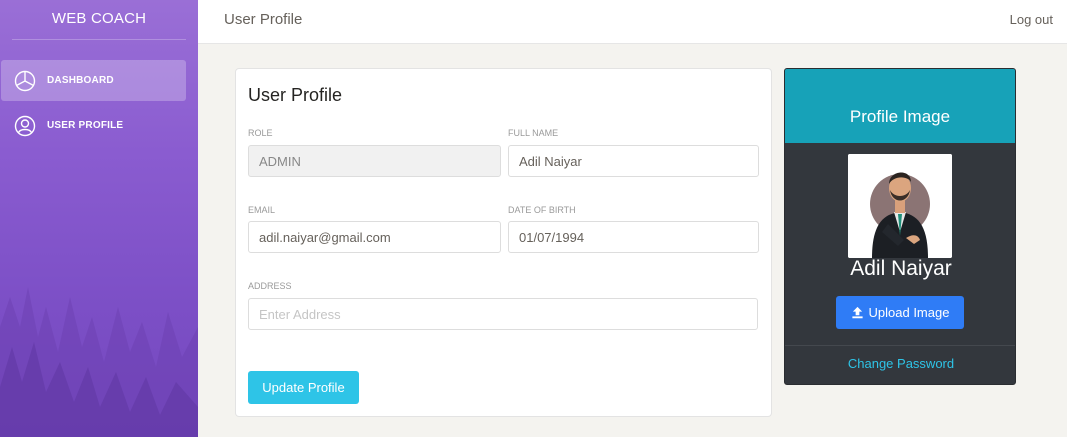 This screenshot has width=1067, height=437. What do you see at coordinates (85, 125) in the screenshot?
I see `sidebar-item-label: USER PROFILE` at bounding box center [85, 125].